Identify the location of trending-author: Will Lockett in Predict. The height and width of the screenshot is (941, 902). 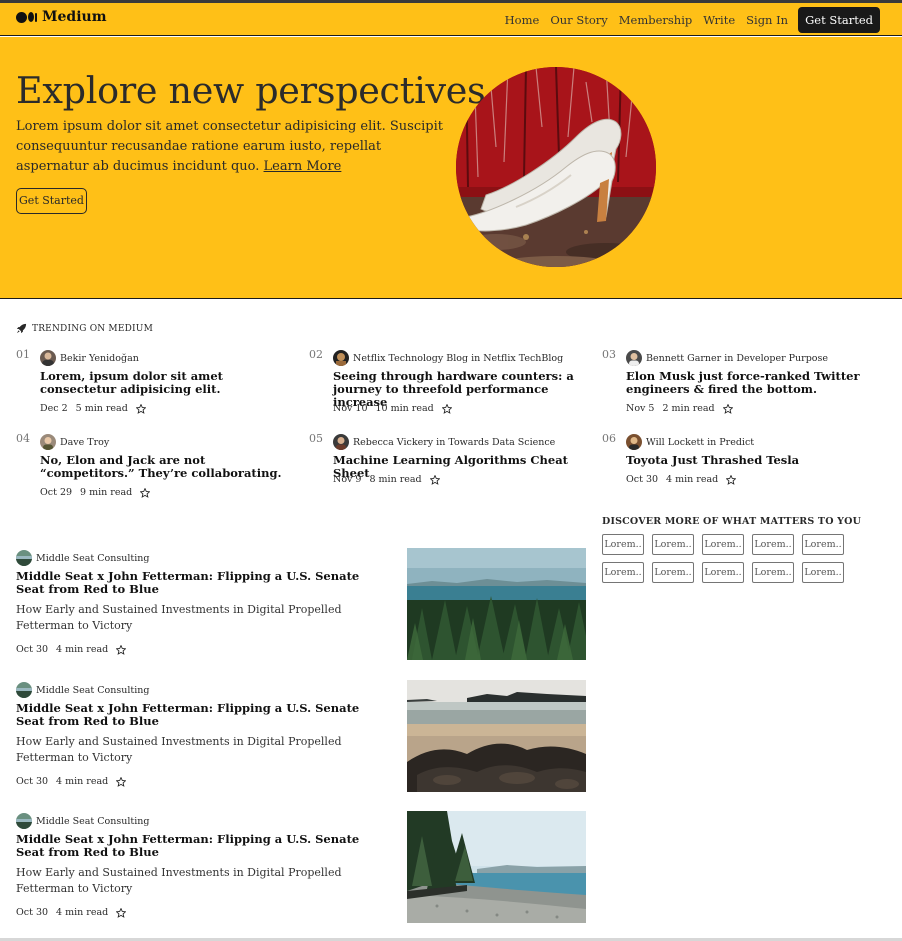
(690, 442).